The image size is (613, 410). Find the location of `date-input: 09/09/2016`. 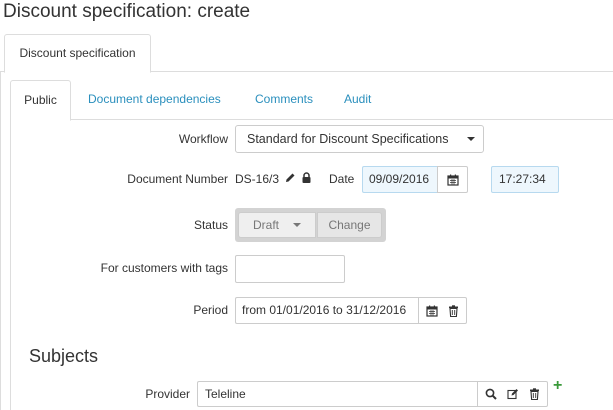

date-input: 09/09/2016 is located at coordinates (399, 179).